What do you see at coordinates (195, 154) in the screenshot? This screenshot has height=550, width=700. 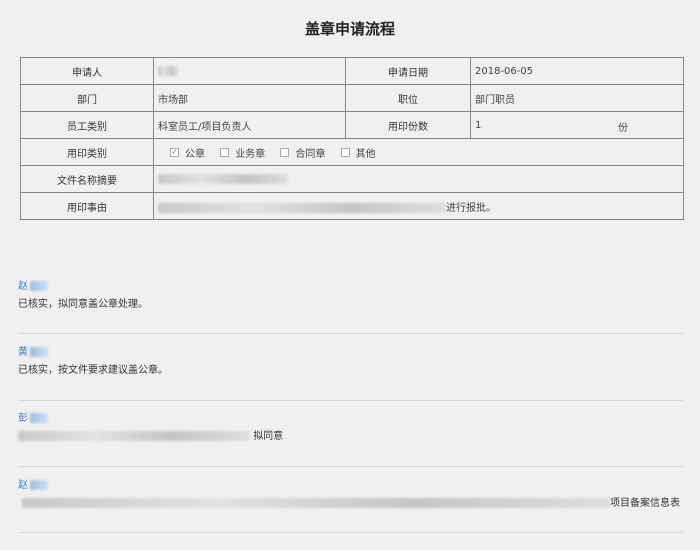 I see `seal-option-label: 公章` at bounding box center [195, 154].